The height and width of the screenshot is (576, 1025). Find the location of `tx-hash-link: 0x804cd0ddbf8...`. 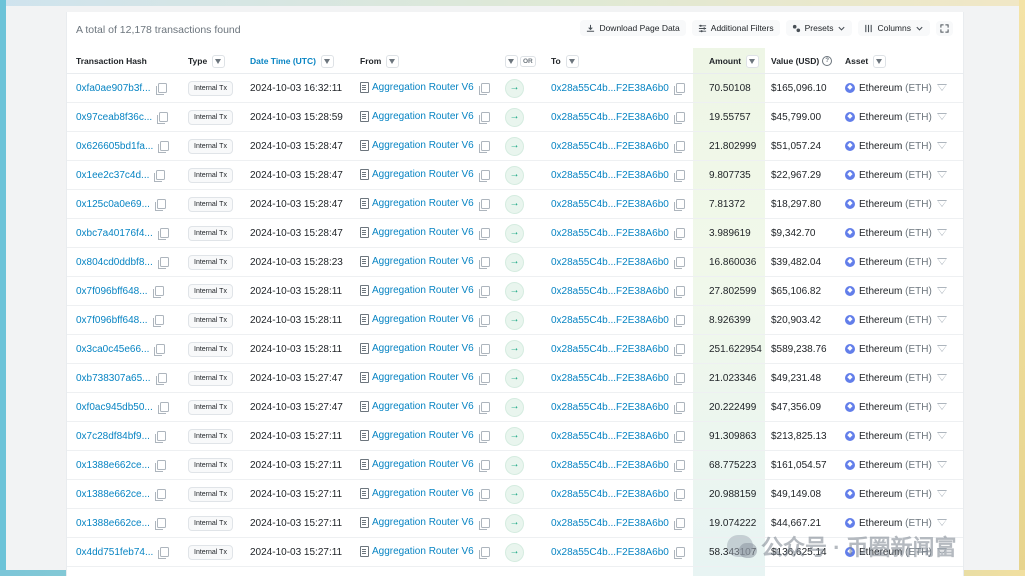

tx-hash-link: 0x804cd0ddbf8... is located at coordinates (114, 262).